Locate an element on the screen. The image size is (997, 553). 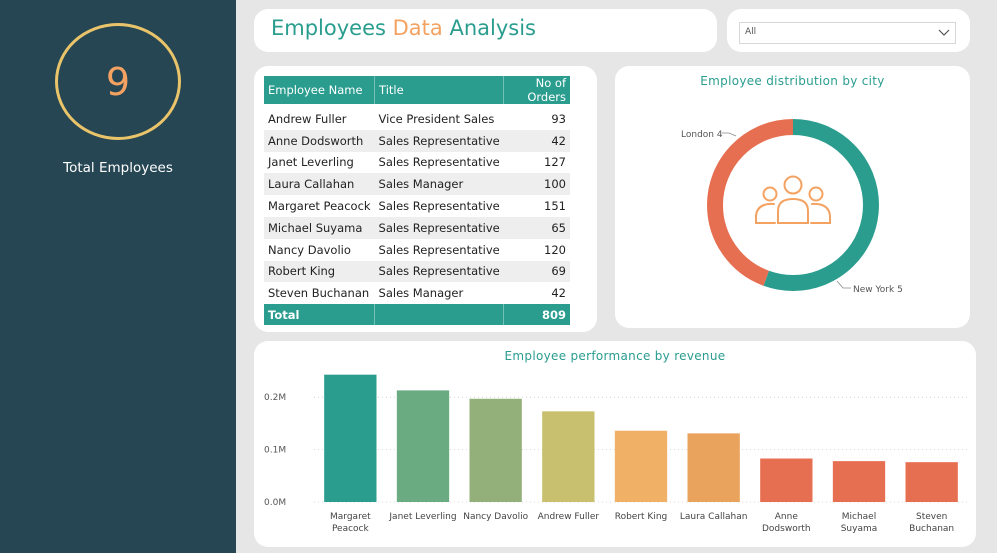
cell-employee-name: Nancy Davolio is located at coordinates (319, 249).